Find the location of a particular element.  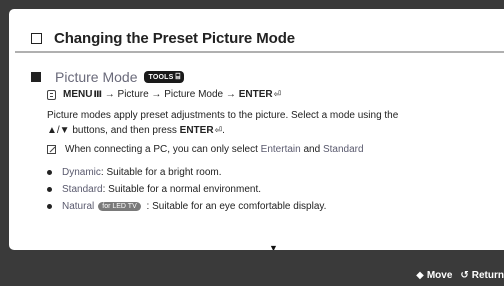

section-header: Picture Mode TOOLS ⌸ is located at coordinates (108, 77).